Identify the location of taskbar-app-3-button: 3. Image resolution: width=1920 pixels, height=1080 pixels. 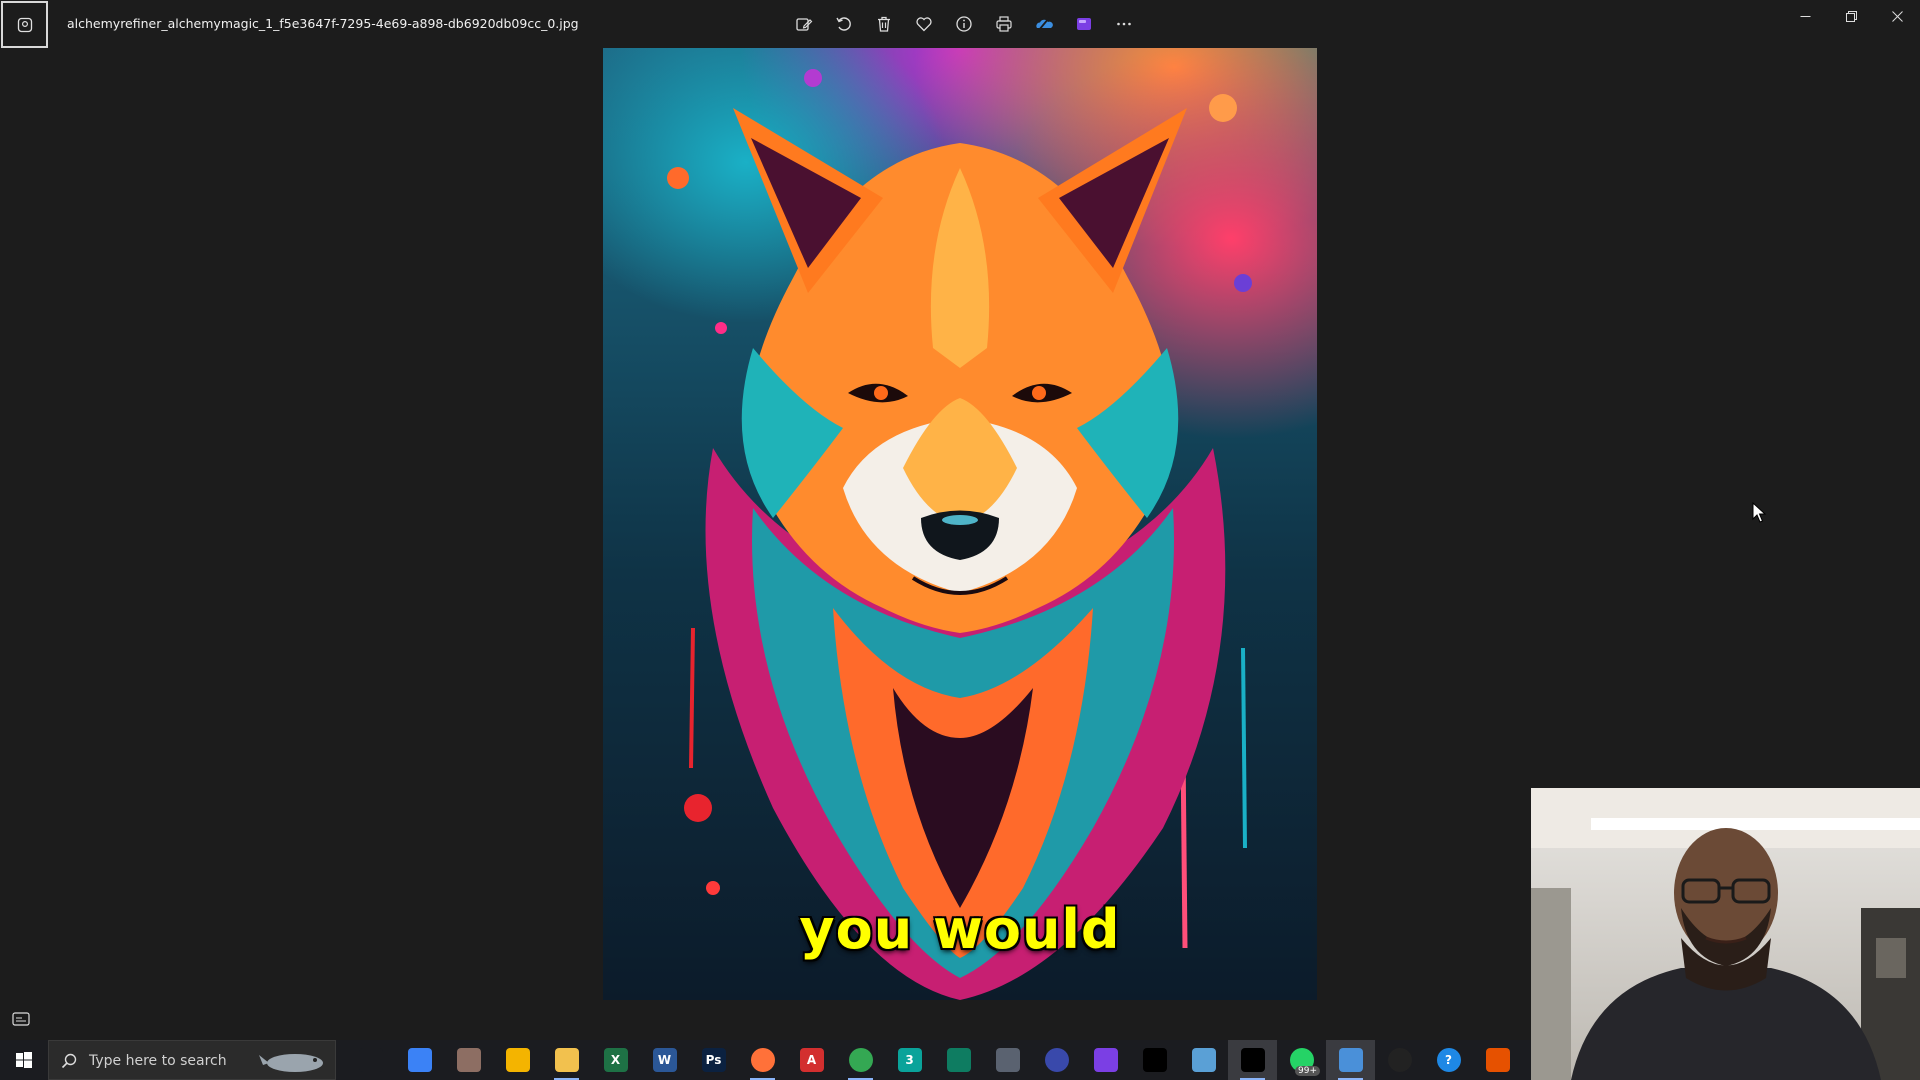
(909, 1060).